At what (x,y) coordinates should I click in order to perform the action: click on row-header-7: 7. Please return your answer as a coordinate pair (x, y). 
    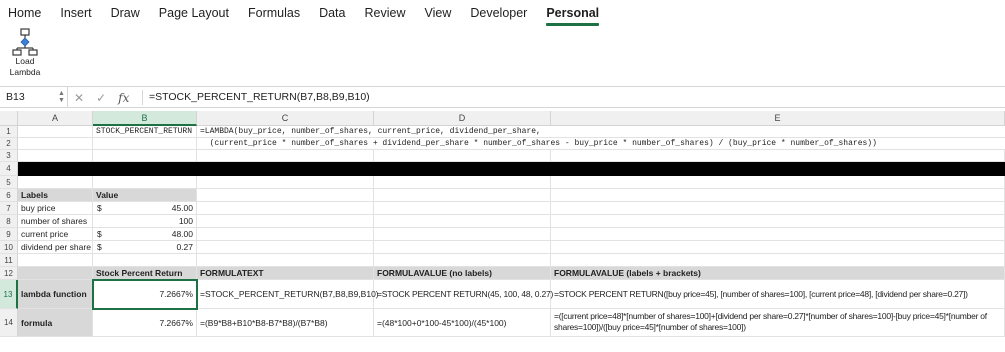
    Looking at the image, I should click on (9, 208).